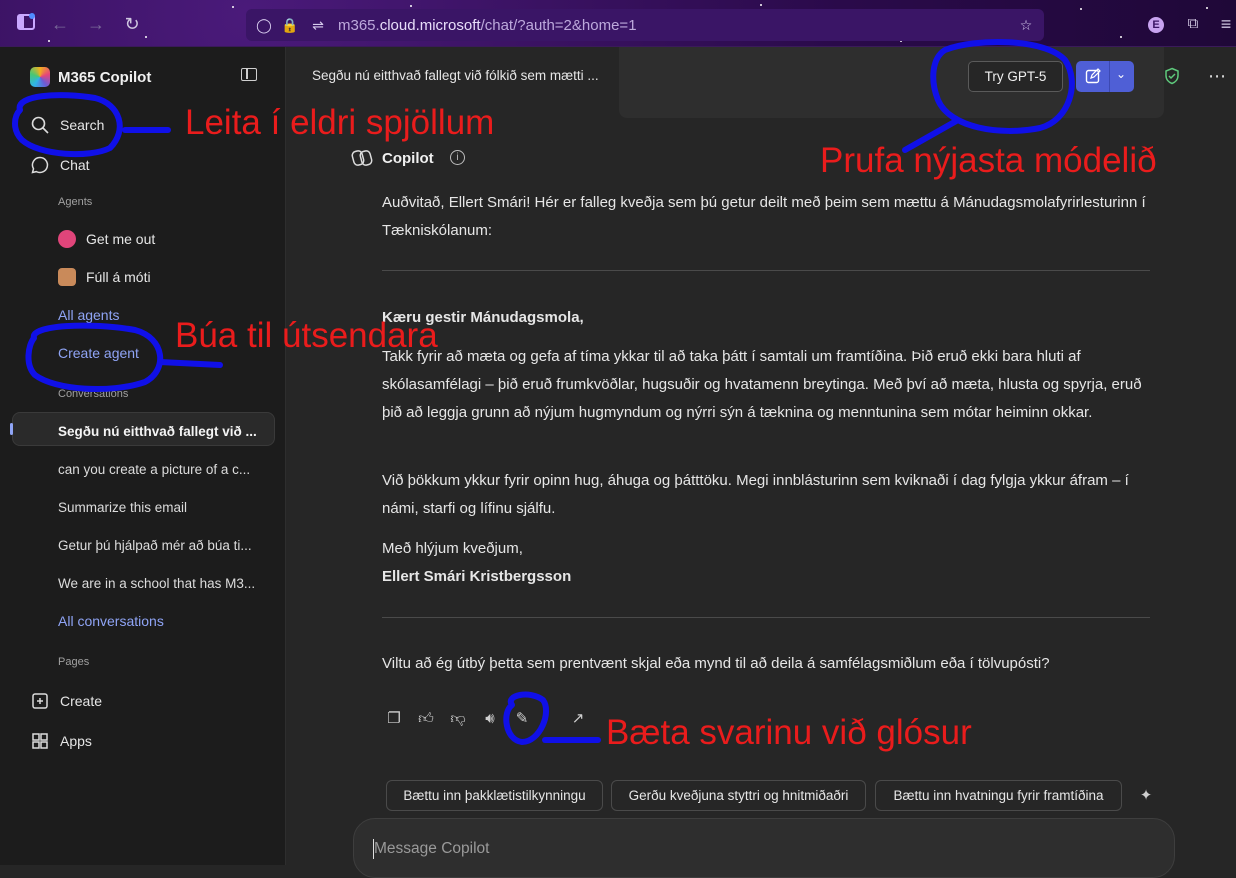 The height and width of the screenshot is (878, 1236). Describe the element at coordinates (132, 24) in the screenshot. I see `reload-icon: ↻` at that location.